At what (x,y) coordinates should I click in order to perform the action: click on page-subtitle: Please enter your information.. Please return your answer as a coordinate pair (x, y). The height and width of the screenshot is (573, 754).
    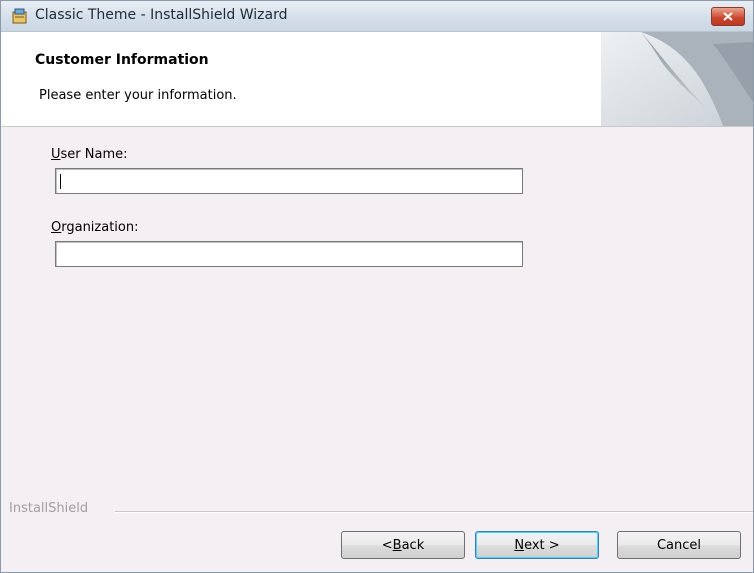
    Looking at the image, I should click on (138, 95).